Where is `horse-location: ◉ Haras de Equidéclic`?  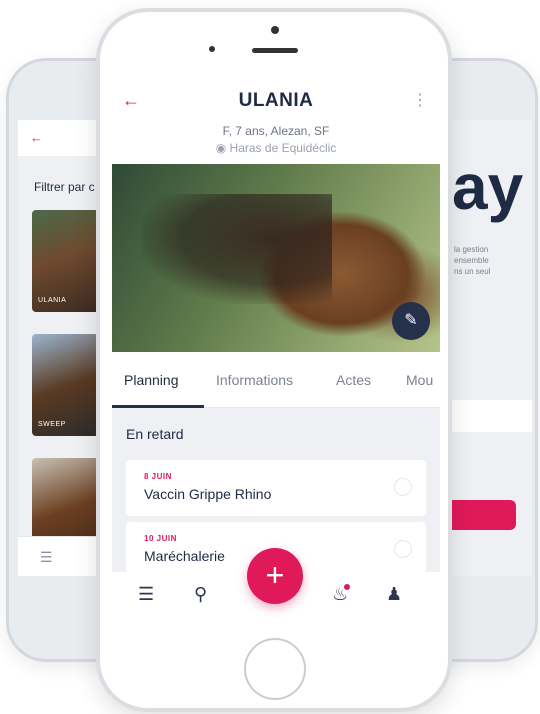
horse-location: ◉ Haras de Equidéclic is located at coordinates (276, 148).